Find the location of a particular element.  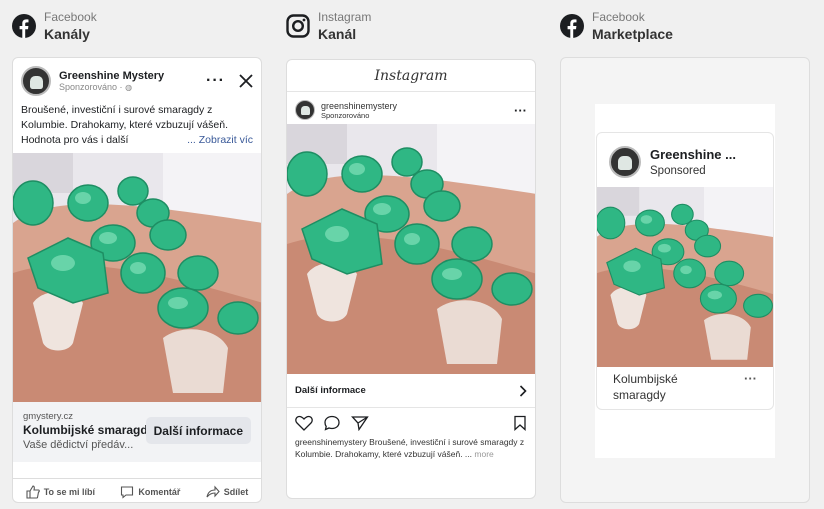

close-icon is located at coordinates (246, 81).